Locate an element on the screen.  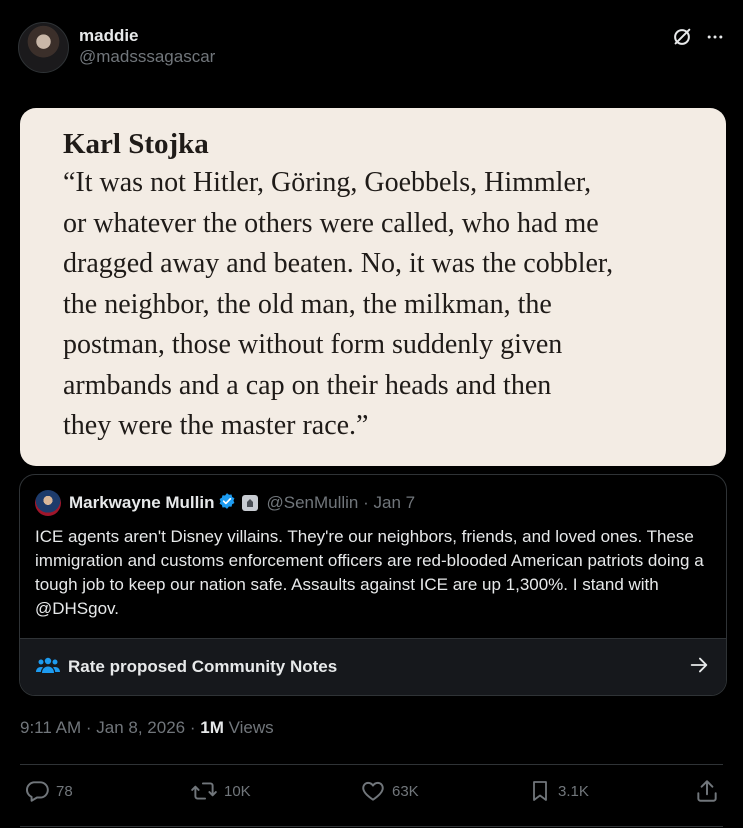
repost-button: 10K is located at coordinates (220, 791).